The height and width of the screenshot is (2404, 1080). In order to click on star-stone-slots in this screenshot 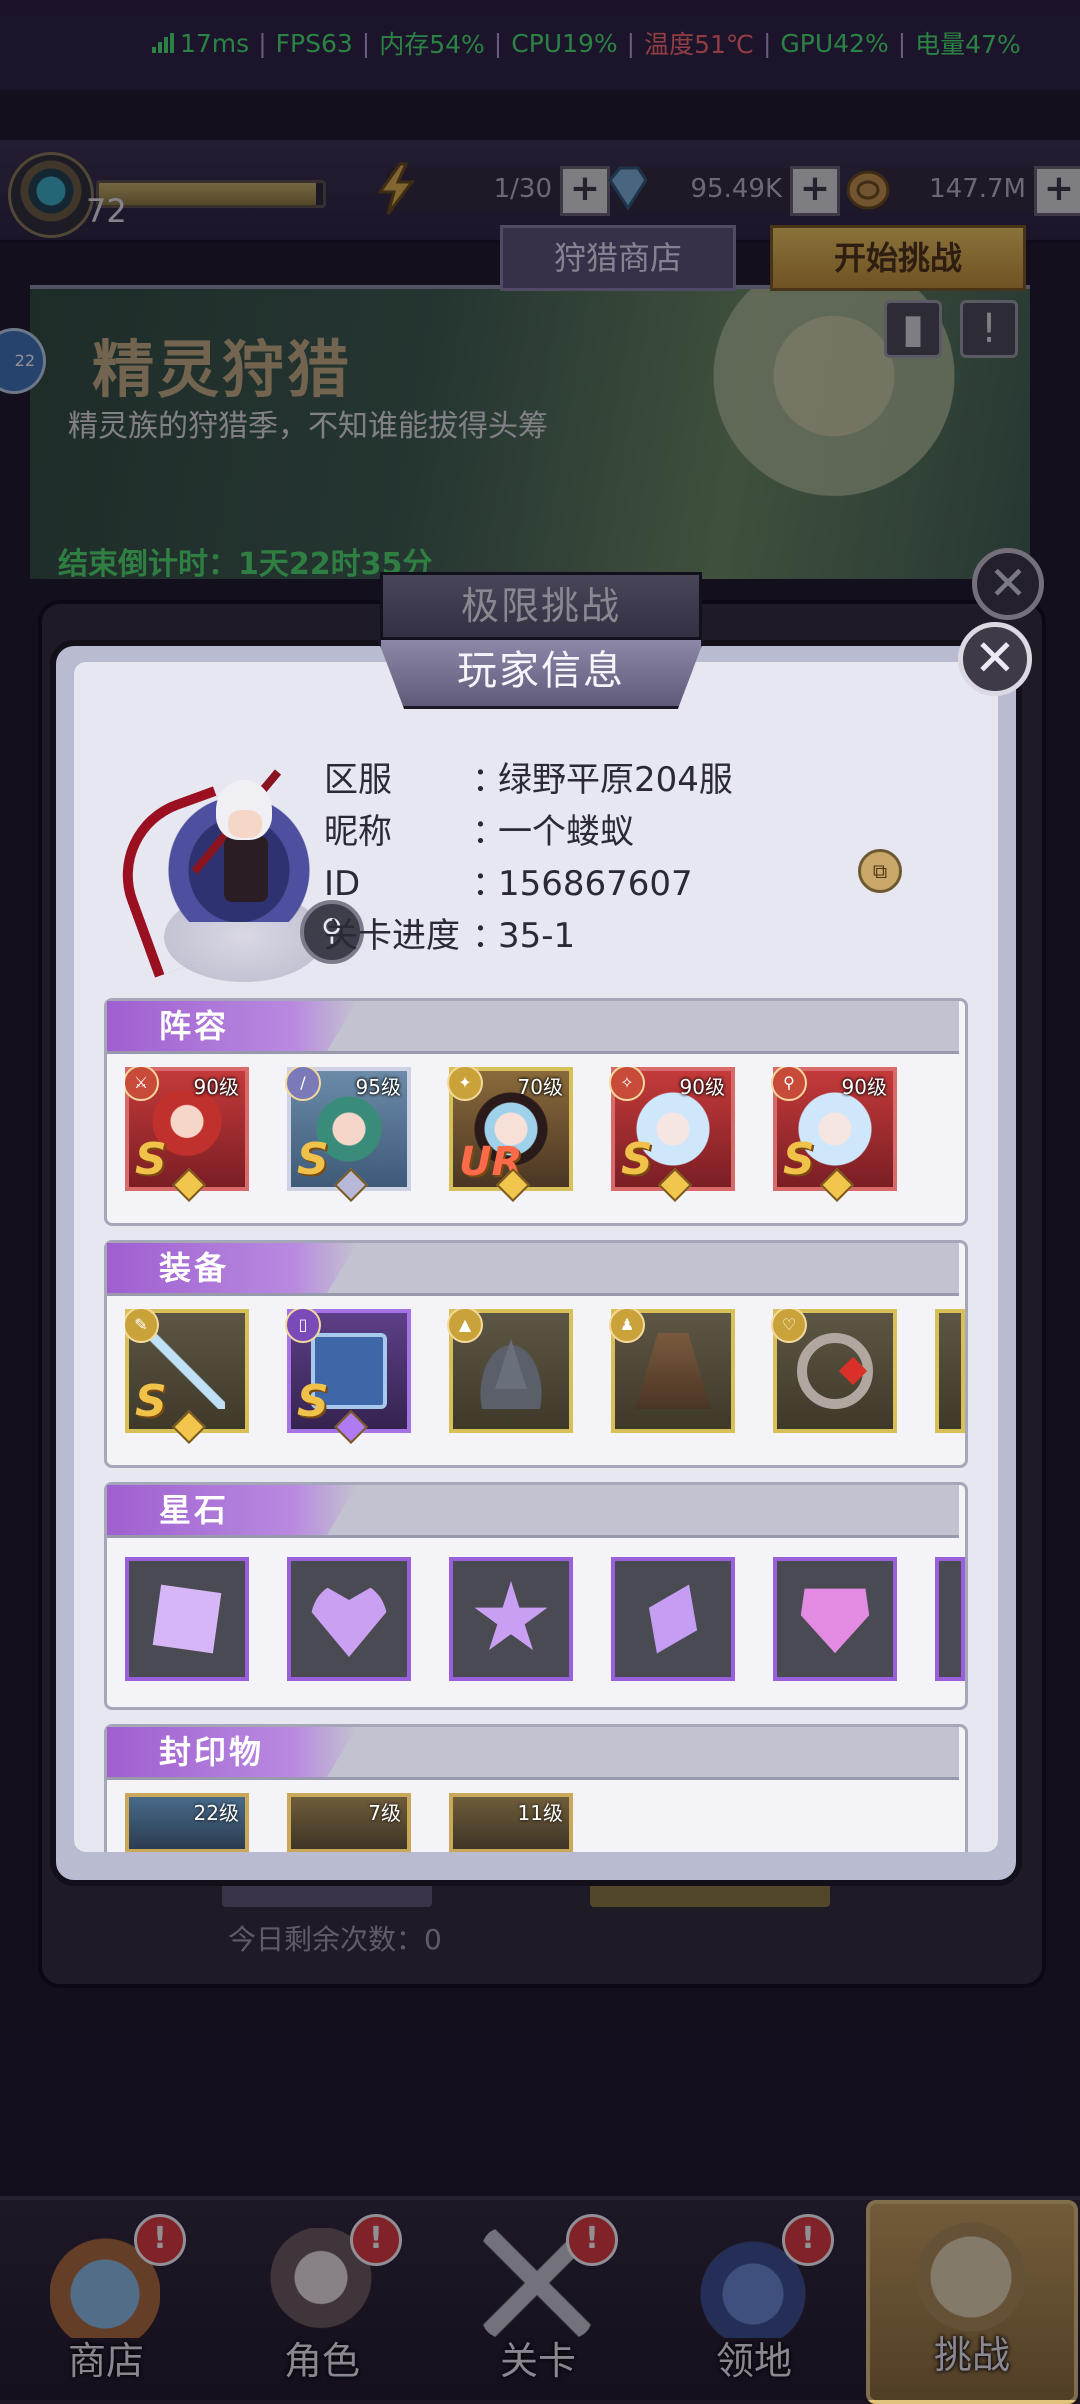, I will do `click(545, 1627)`.